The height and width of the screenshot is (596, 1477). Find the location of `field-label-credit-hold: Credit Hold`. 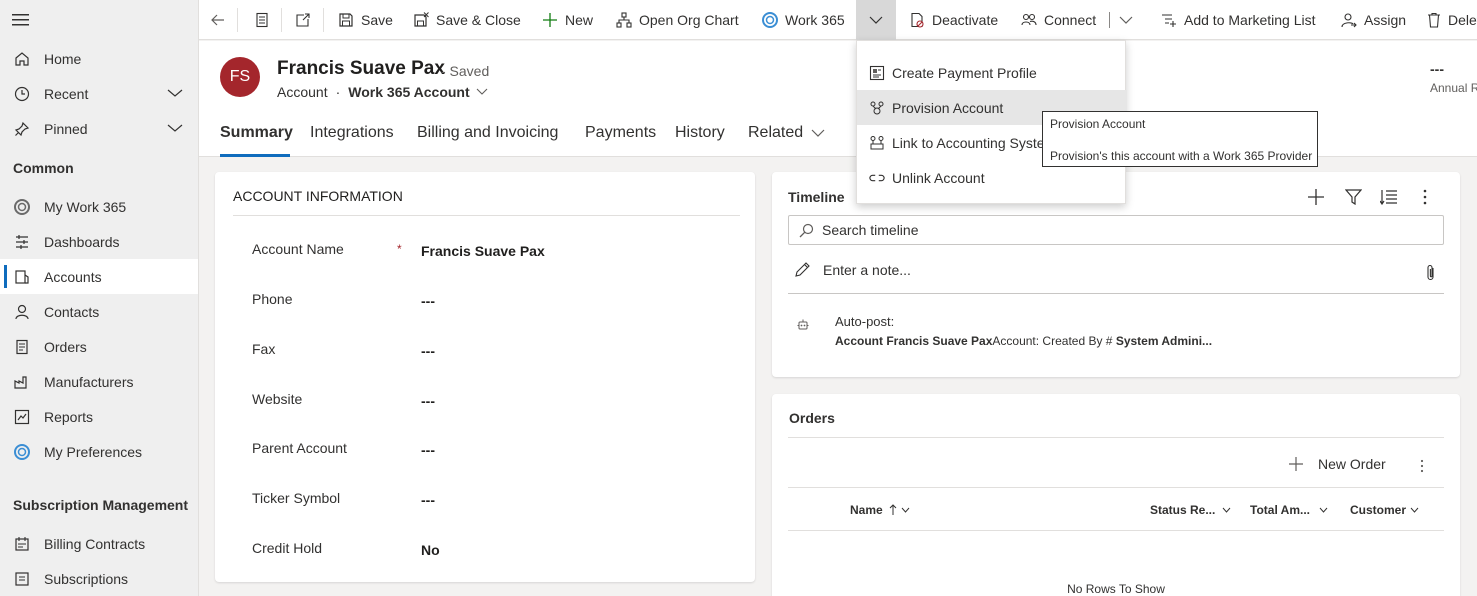

field-label-credit-hold: Credit Hold is located at coordinates (287, 548).